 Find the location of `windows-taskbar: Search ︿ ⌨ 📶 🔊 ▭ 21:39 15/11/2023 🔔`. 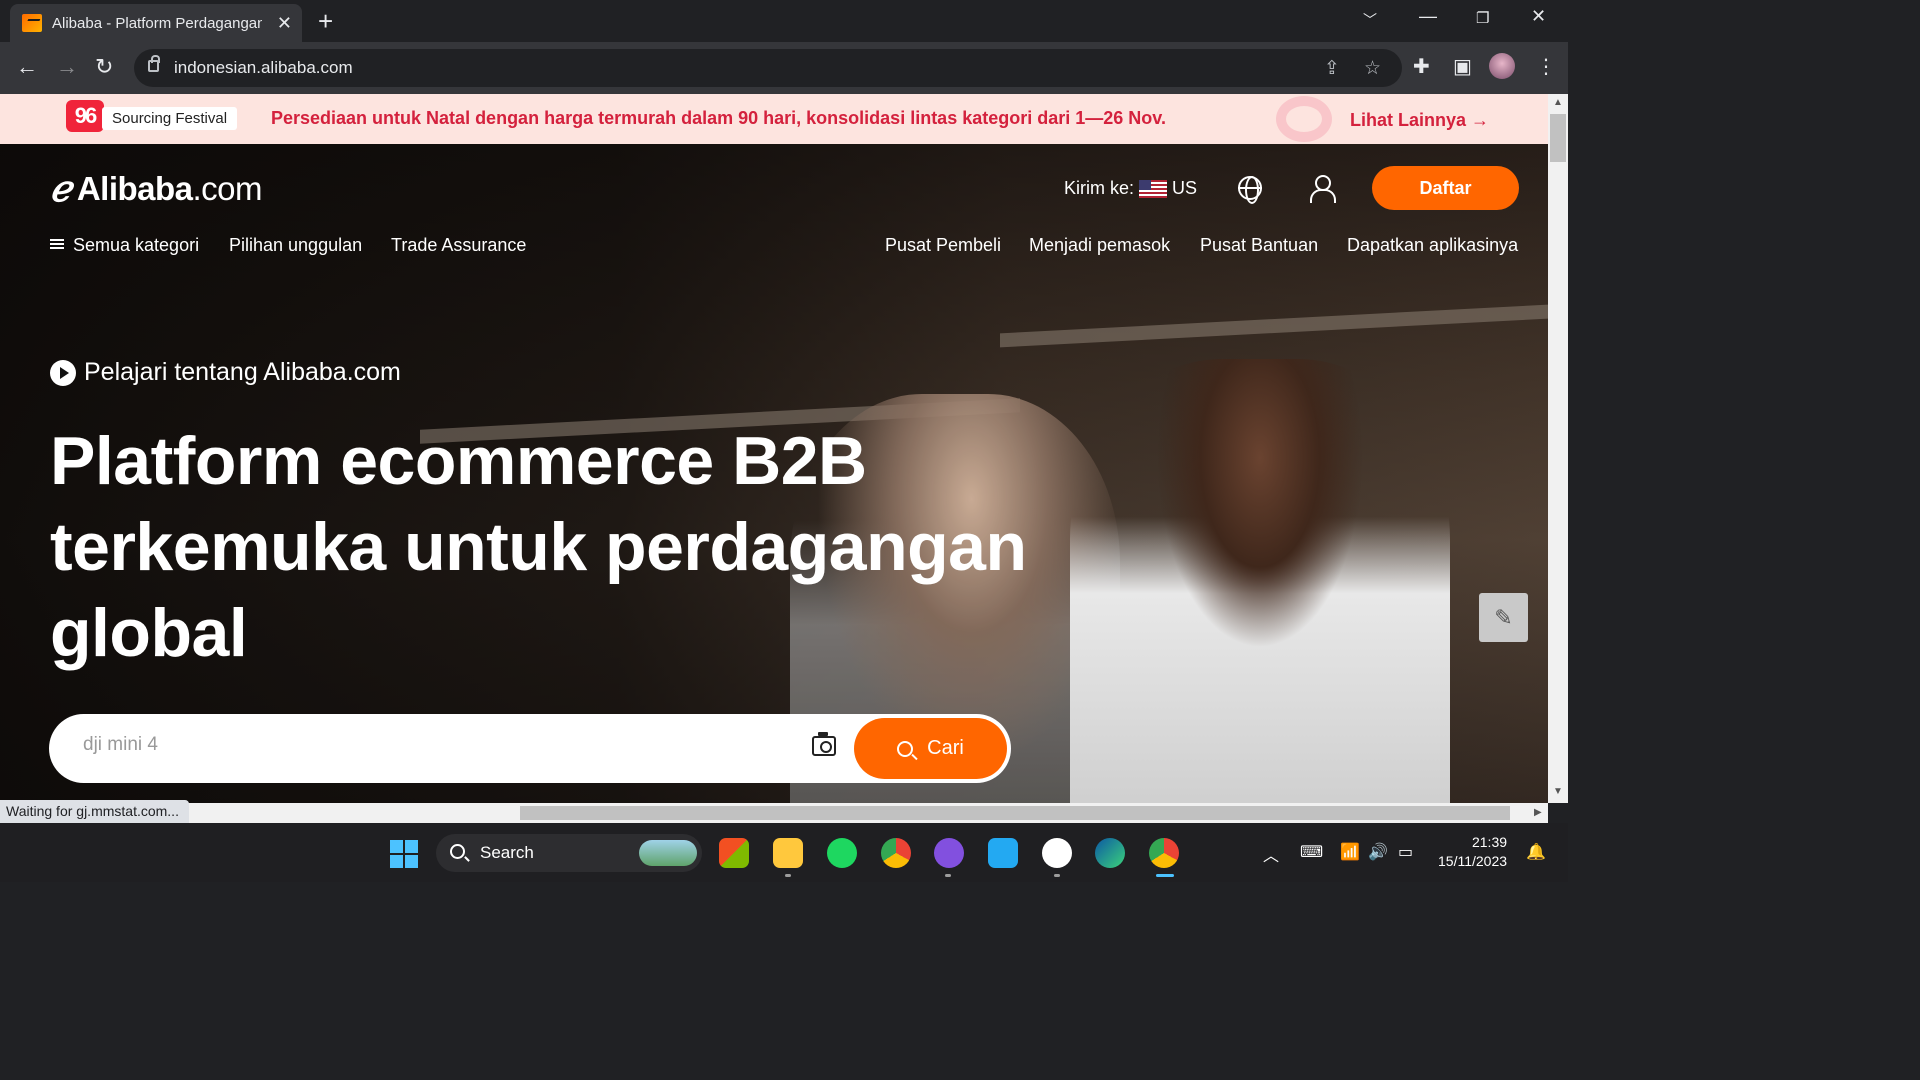

windows-taskbar: Search ︿ ⌨ 📶 🔊 ▭ 21:39 15/11/2023 🔔 is located at coordinates (784, 852).